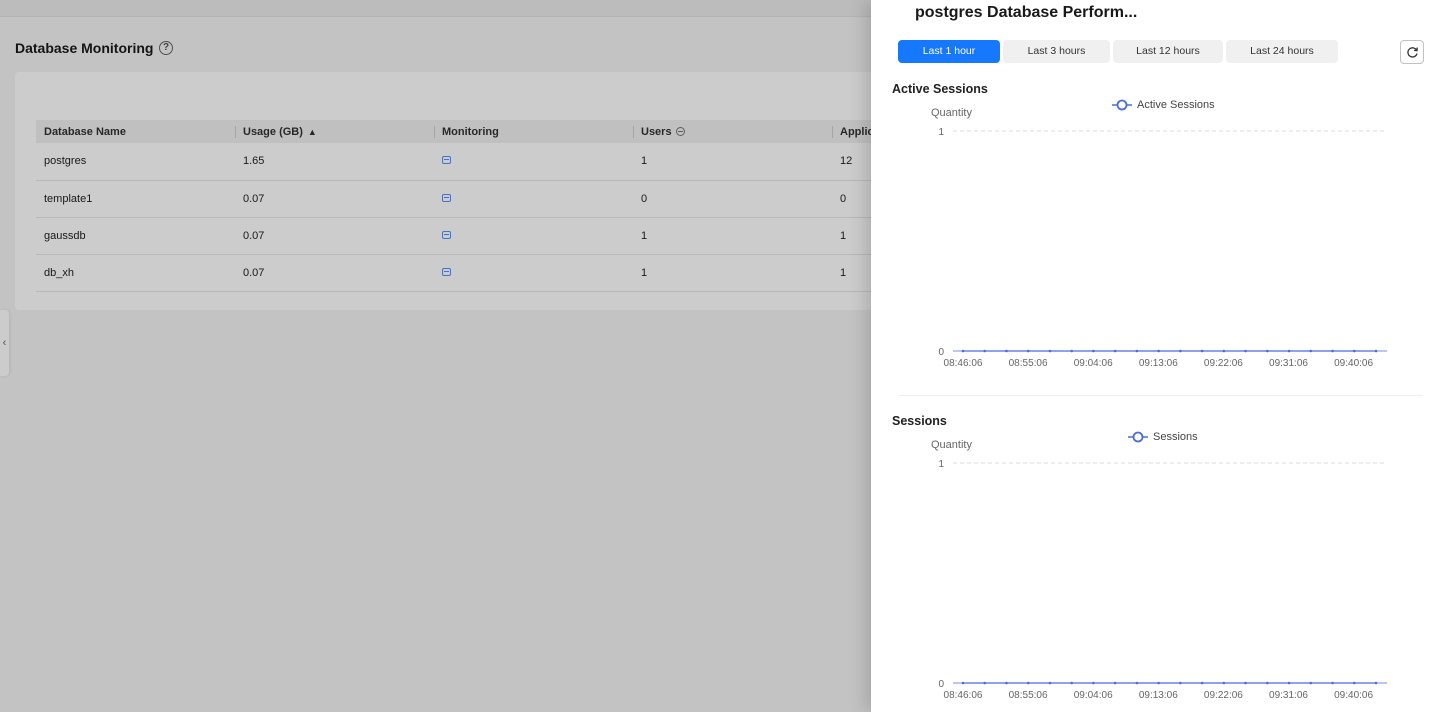 Image resolution: width=1432 pixels, height=712 pixels. What do you see at coordinates (1282, 51) in the screenshot?
I see `tab-last-24-hours: Last 24 hours` at bounding box center [1282, 51].